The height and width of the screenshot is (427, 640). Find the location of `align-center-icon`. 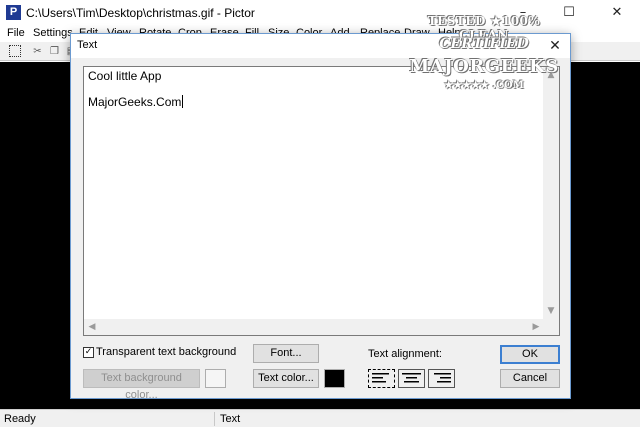

align-center-icon is located at coordinates (411, 378).